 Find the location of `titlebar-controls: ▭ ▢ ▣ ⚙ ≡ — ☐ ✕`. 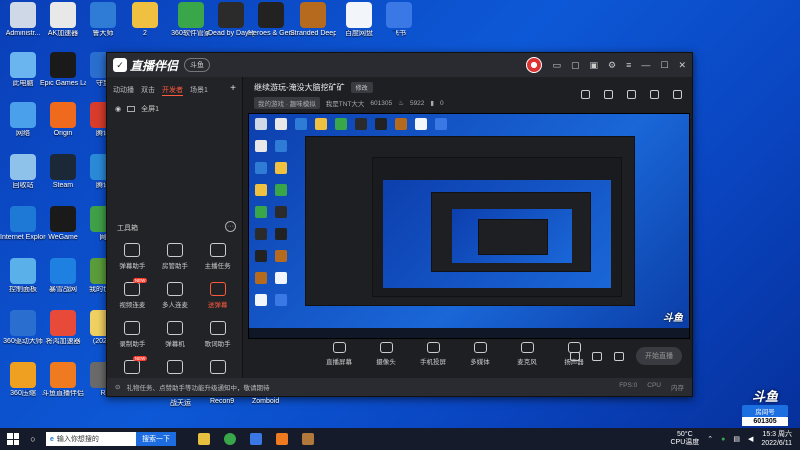

titlebar-controls: ▭ ▢ ▣ ⚙ ≡ — ☐ ✕ is located at coordinates (606, 65).